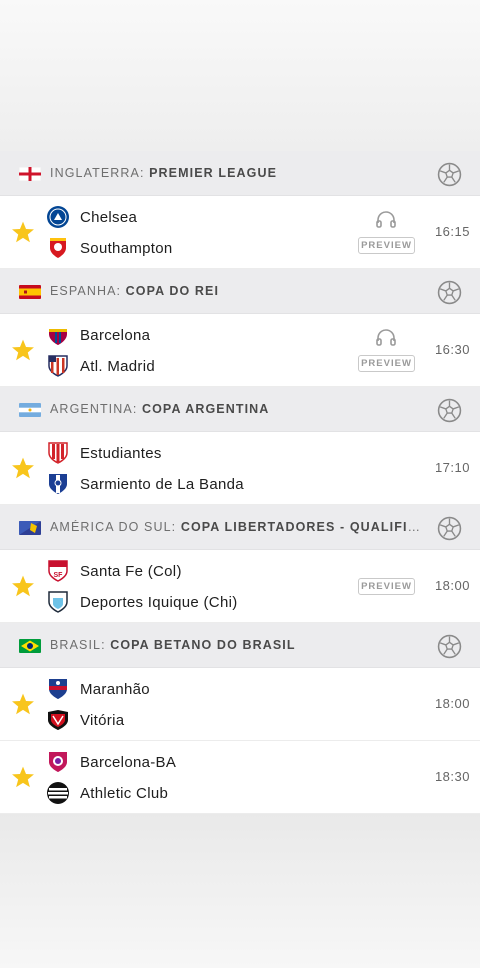  What do you see at coordinates (240, 350) in the screenshot?
I see `match-row: Barcelona Atl. Madrid PREVIEW 16:30` at bounding box center [240, 350].